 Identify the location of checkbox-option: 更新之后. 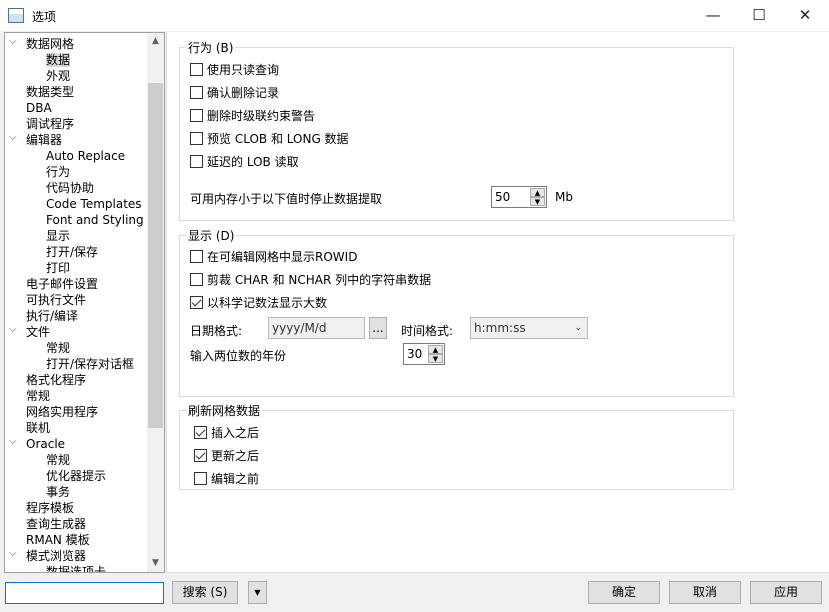
(226, 456).